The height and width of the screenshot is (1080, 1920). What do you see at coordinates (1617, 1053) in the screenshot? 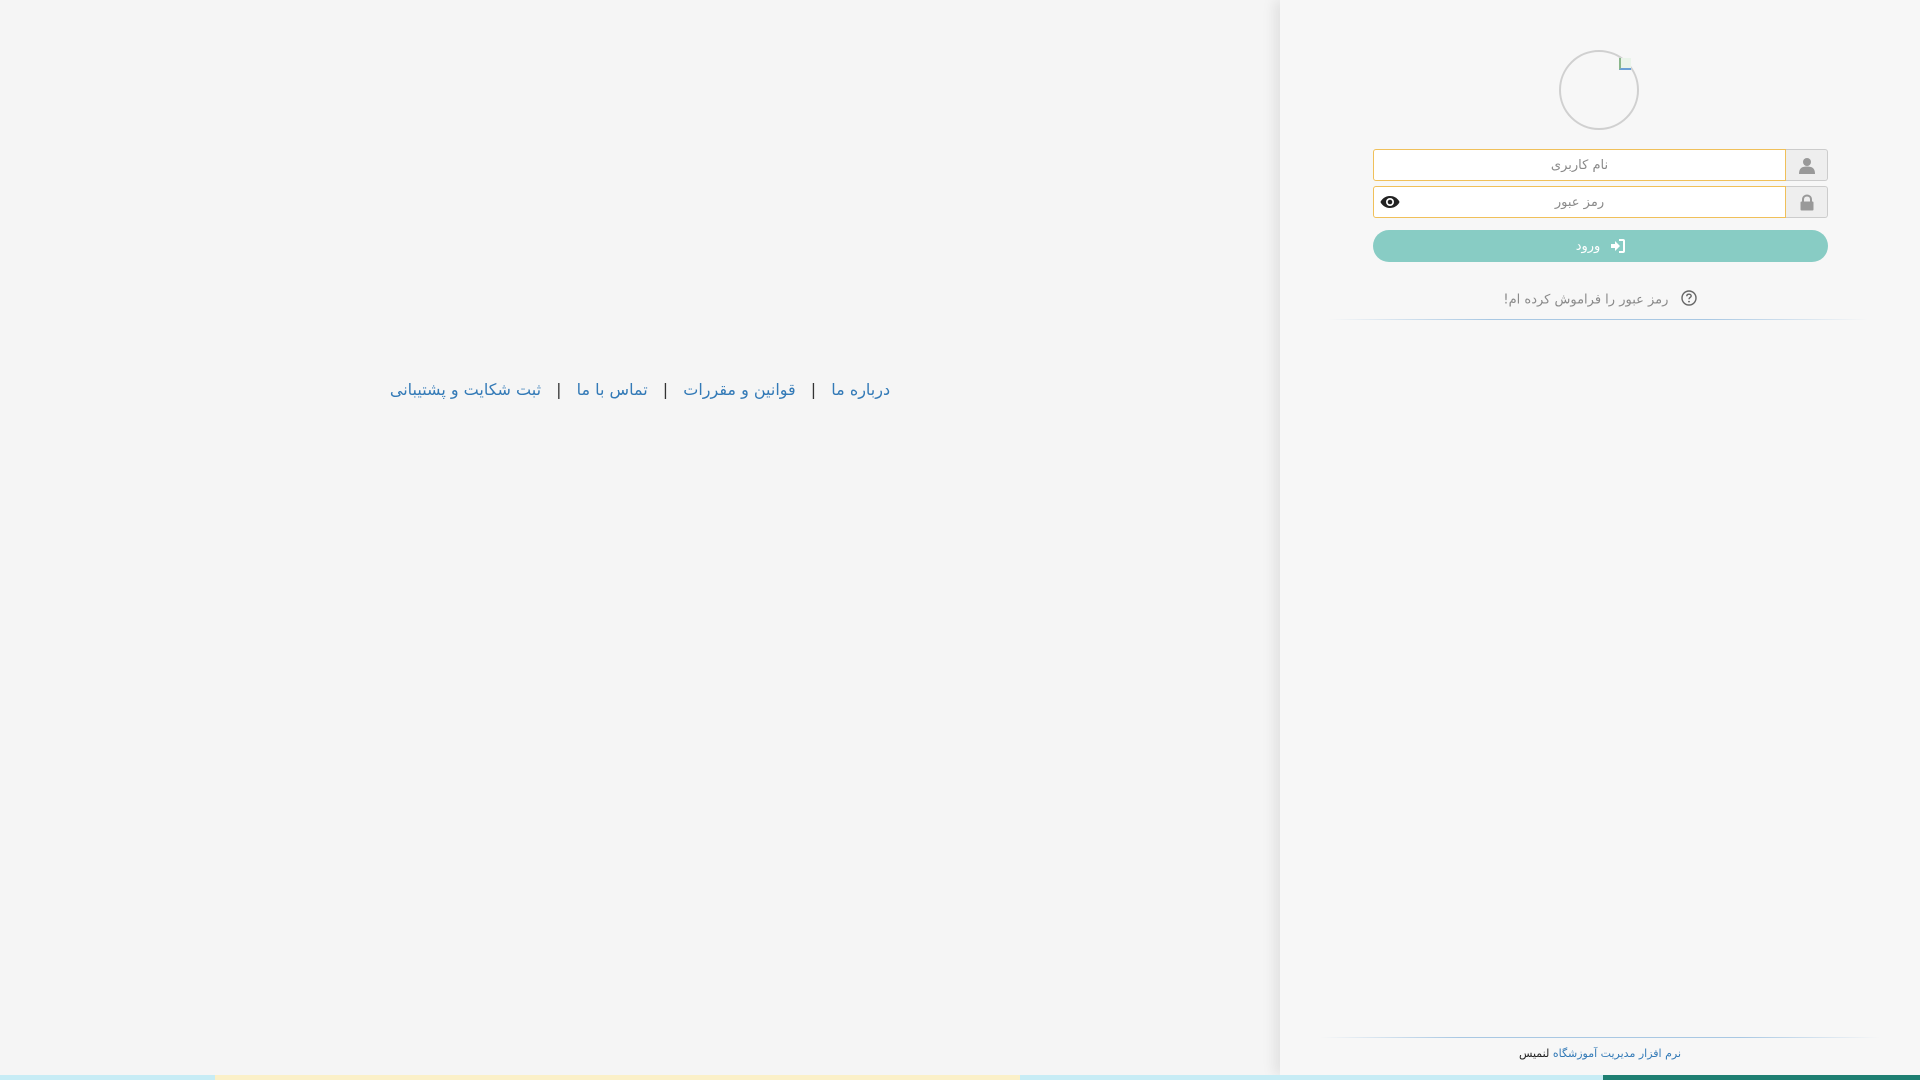
I see `credit-link: نرم افزار مدیریت آموزشگاه` at bounding box center [1617, 1053].